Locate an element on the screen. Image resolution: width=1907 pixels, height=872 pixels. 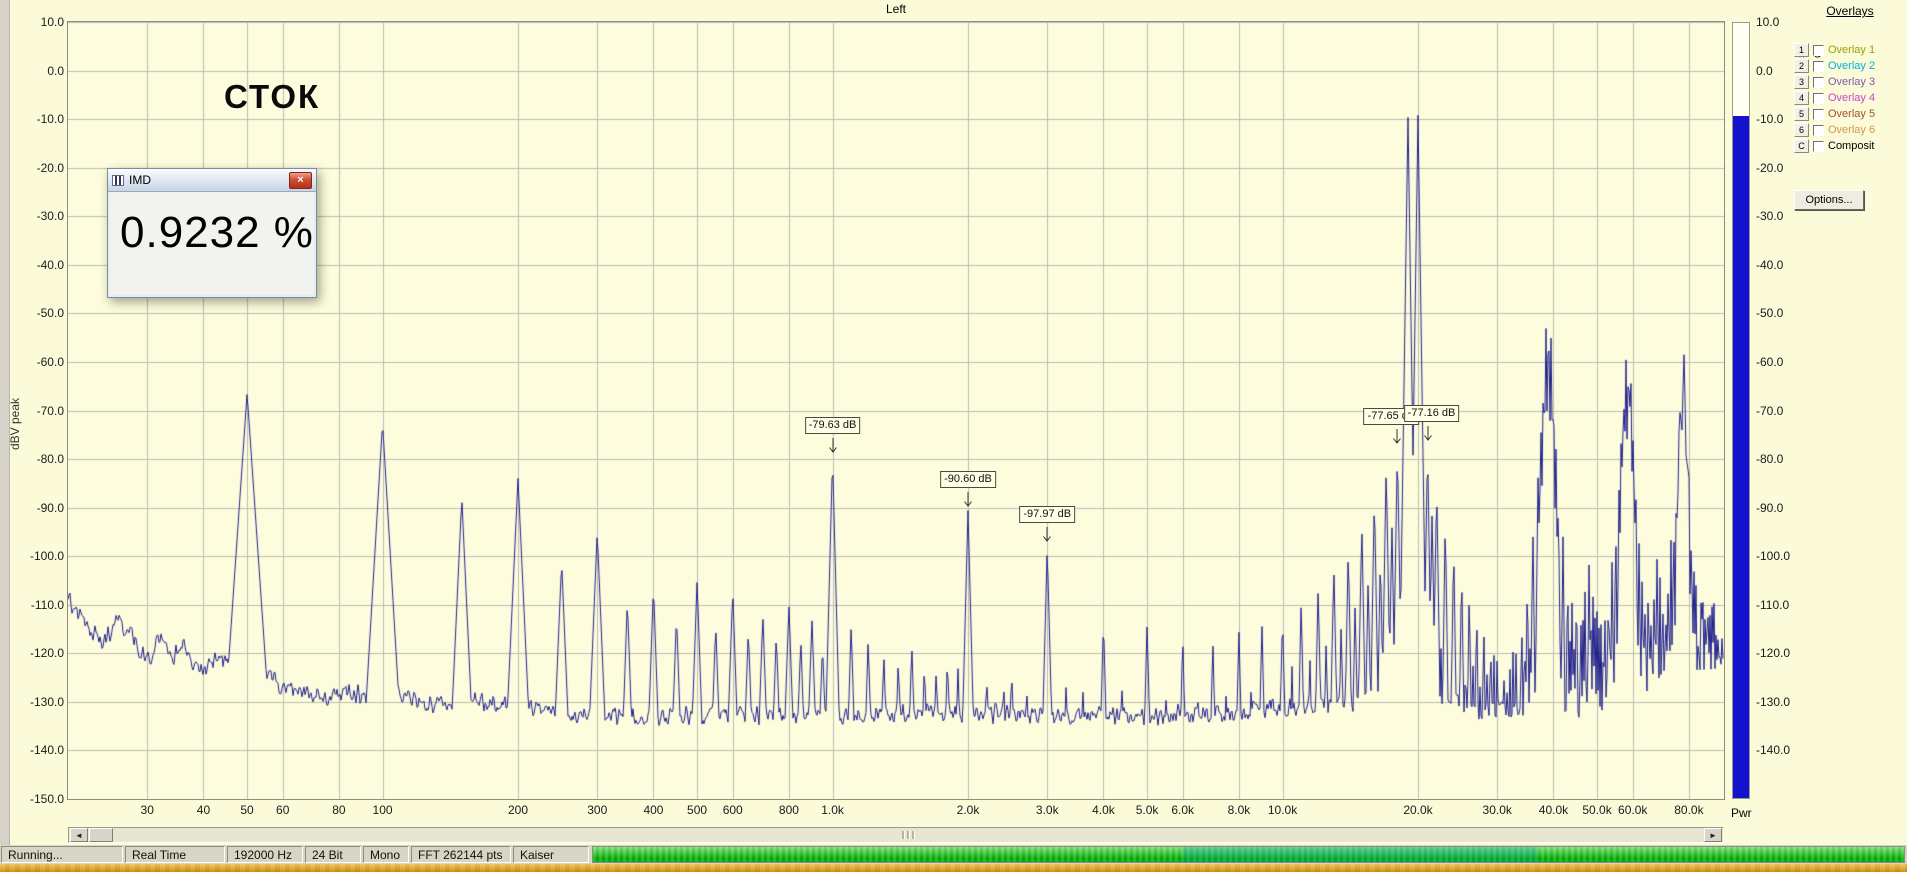
imd-dialog: IMD × 0.9232 % is located at coordinates (212, 233).